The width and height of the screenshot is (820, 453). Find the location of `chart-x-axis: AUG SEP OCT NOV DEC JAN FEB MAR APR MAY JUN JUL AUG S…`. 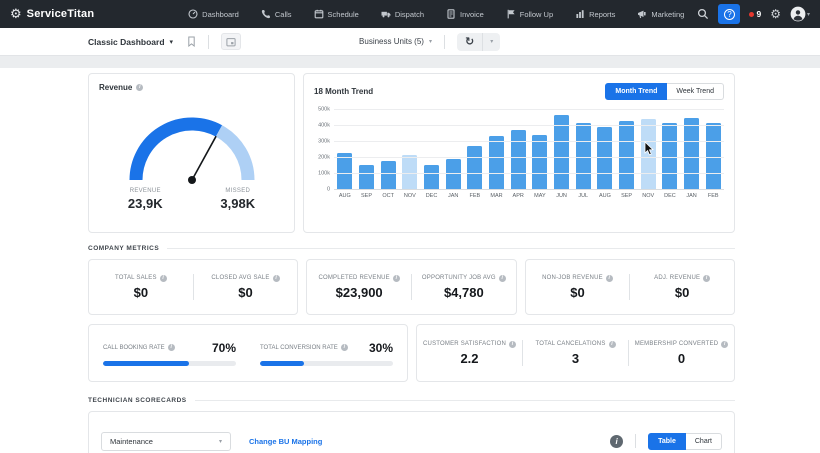

chart-x-axis: AUG SEP OCT NOV DEC JAN FEB MAR APR MAY JUN JUL AUG S… is located at coordinates (529, 196).